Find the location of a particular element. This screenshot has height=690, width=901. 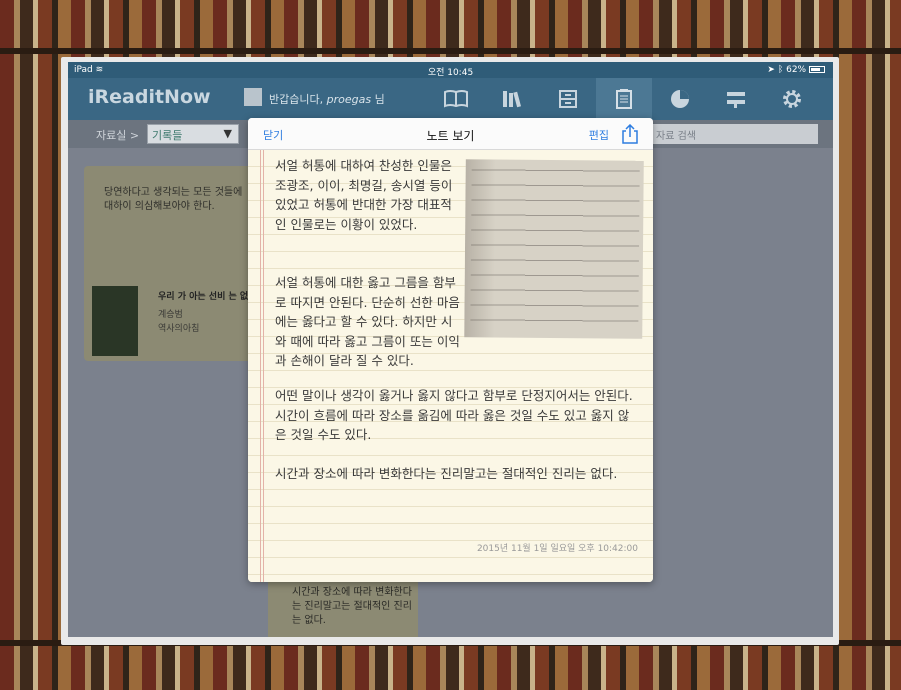

username: proegas is located at coordinates (349, 99).